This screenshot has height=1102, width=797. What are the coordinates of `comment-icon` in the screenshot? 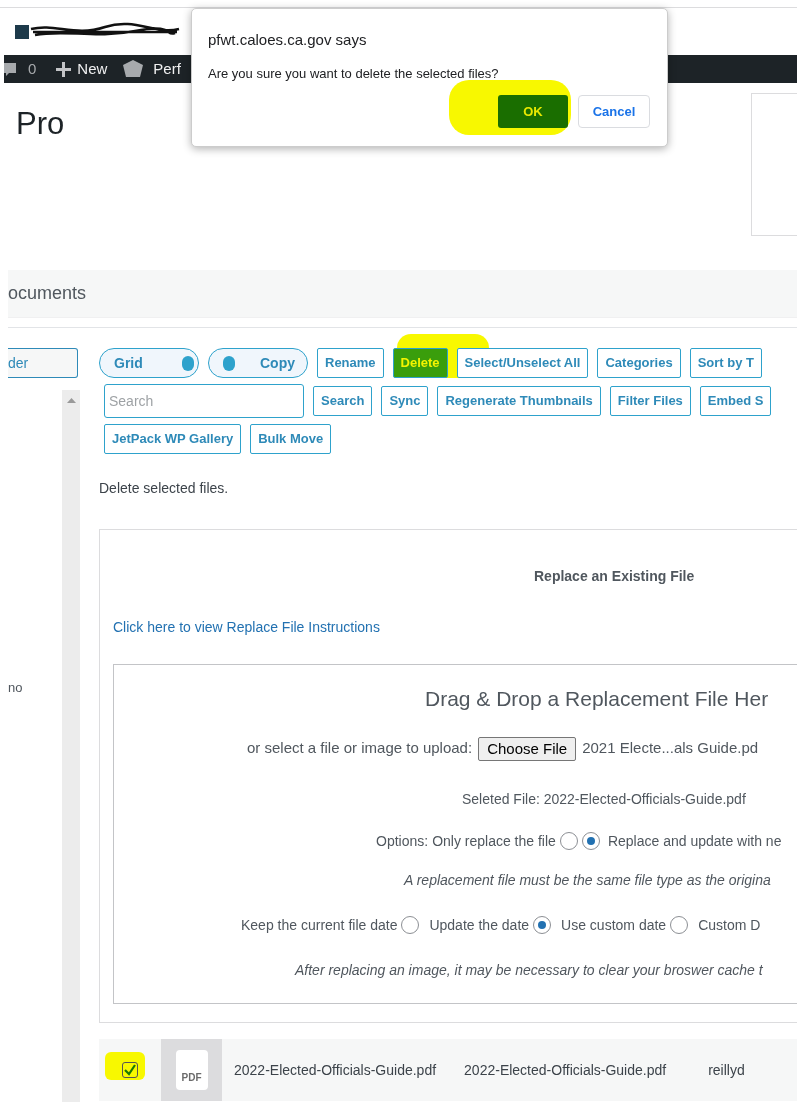 It's located at (10, 69).